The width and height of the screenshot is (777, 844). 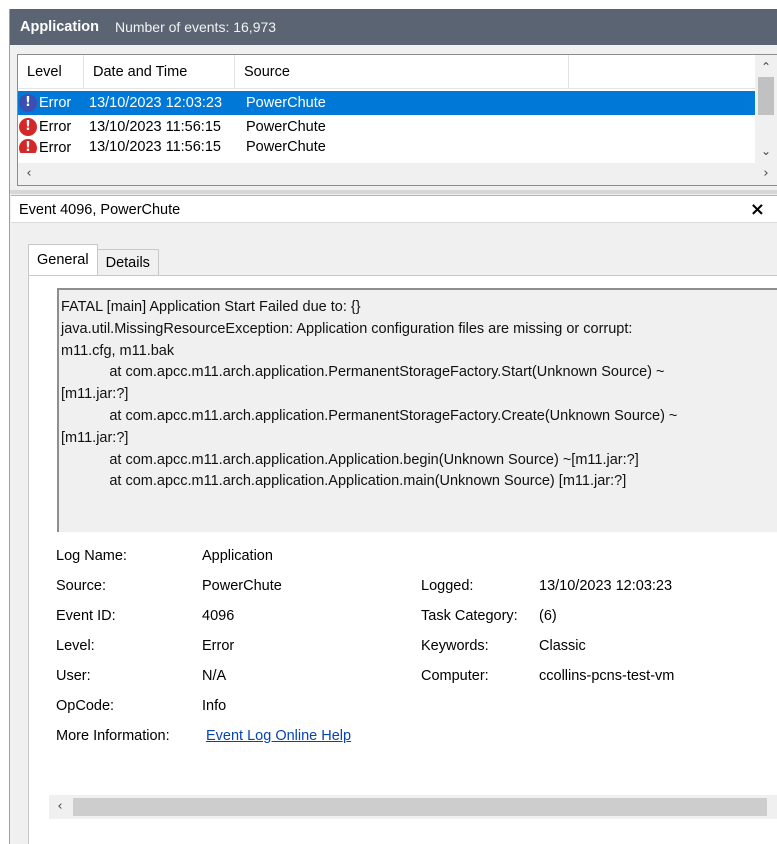 I want to click on event-id-value: 4096, so click(x=218, y=616).